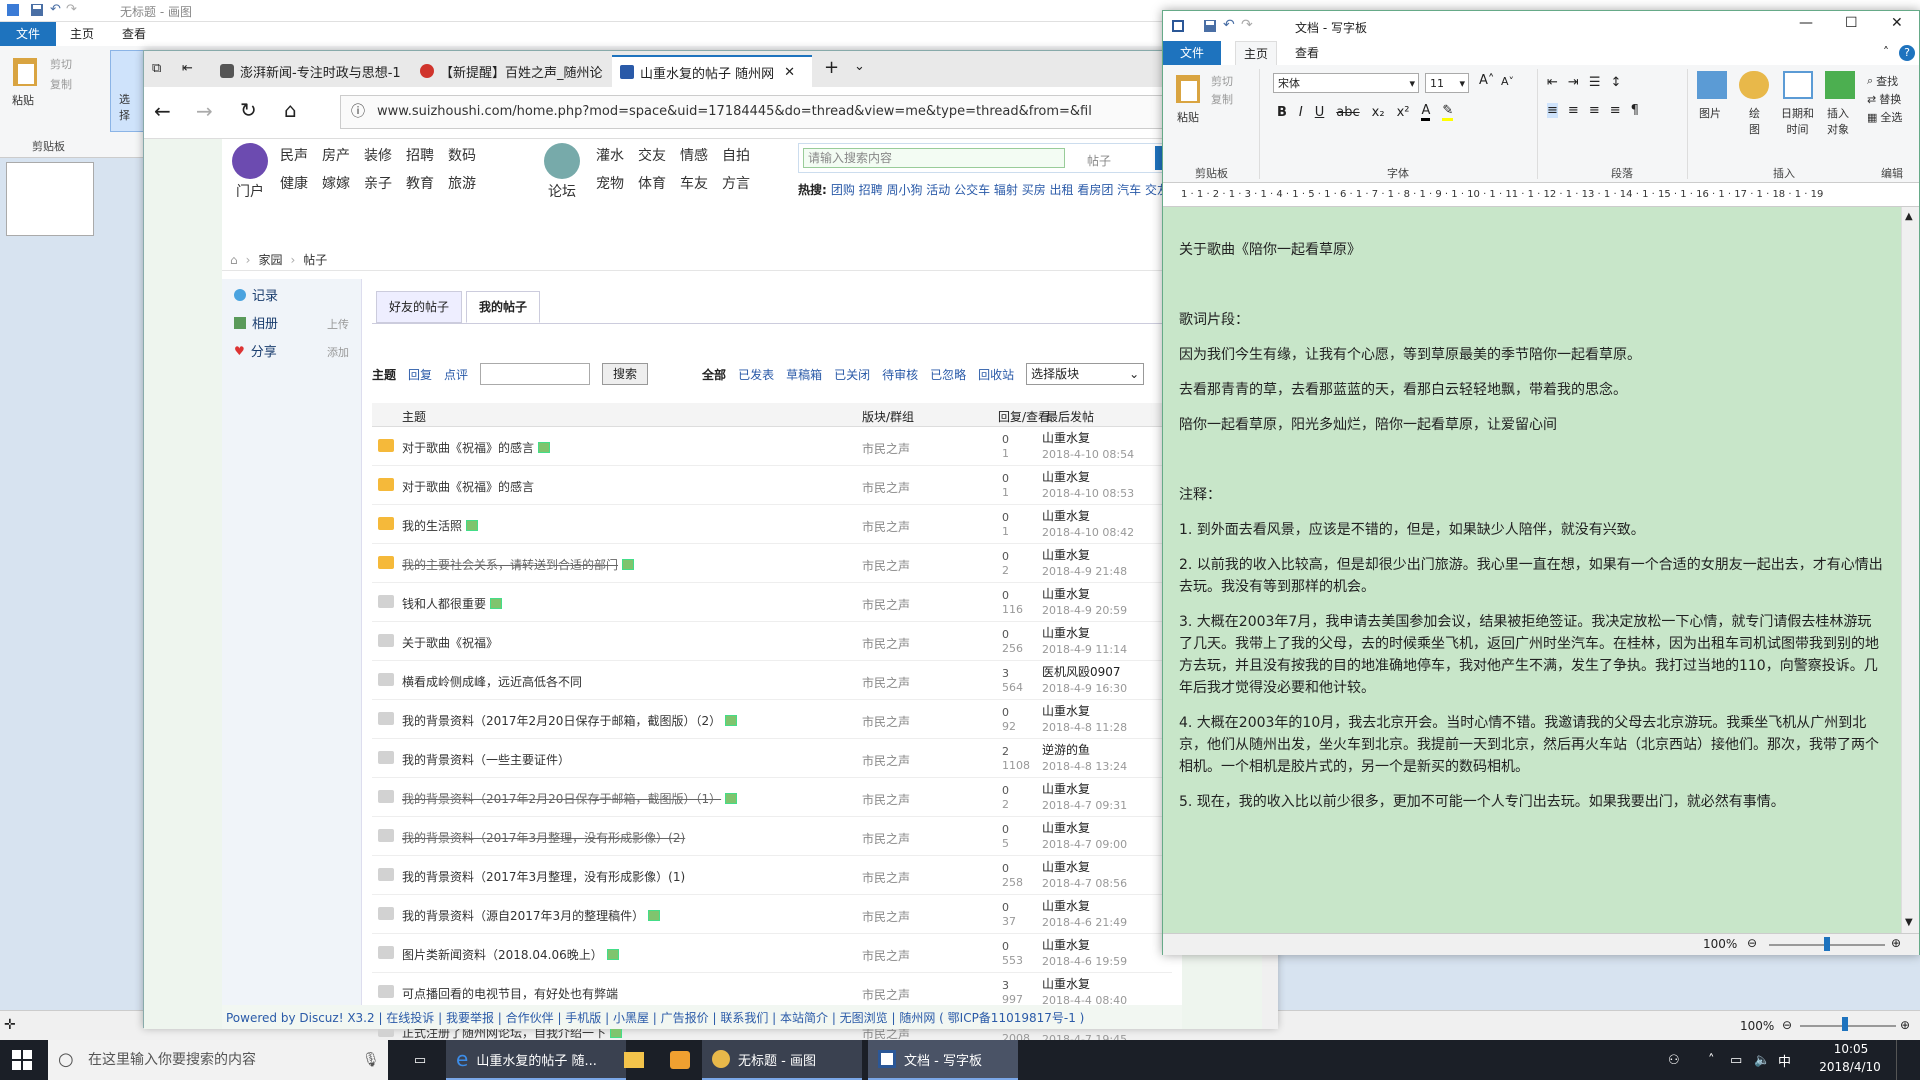  Describe the element at coordinates (804, 374) in the screenshot. I see `filter-drafts: 草稿箱` at that location.